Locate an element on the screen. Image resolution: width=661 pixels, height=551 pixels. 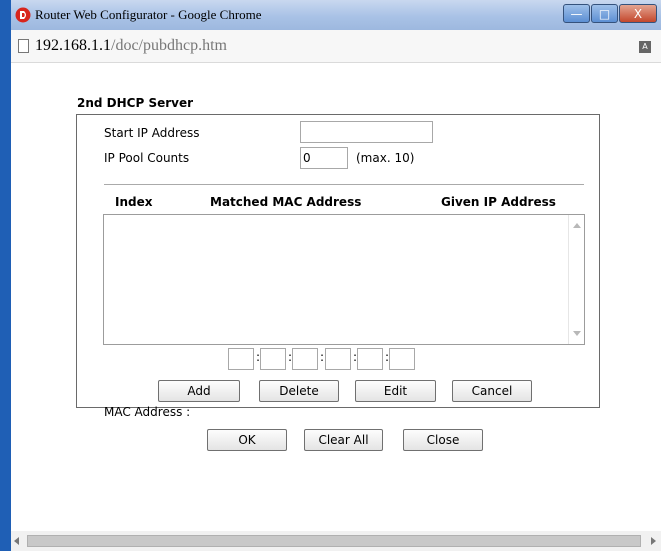
mac-address-label: MAC Address : is located at coordinates (147, 412).